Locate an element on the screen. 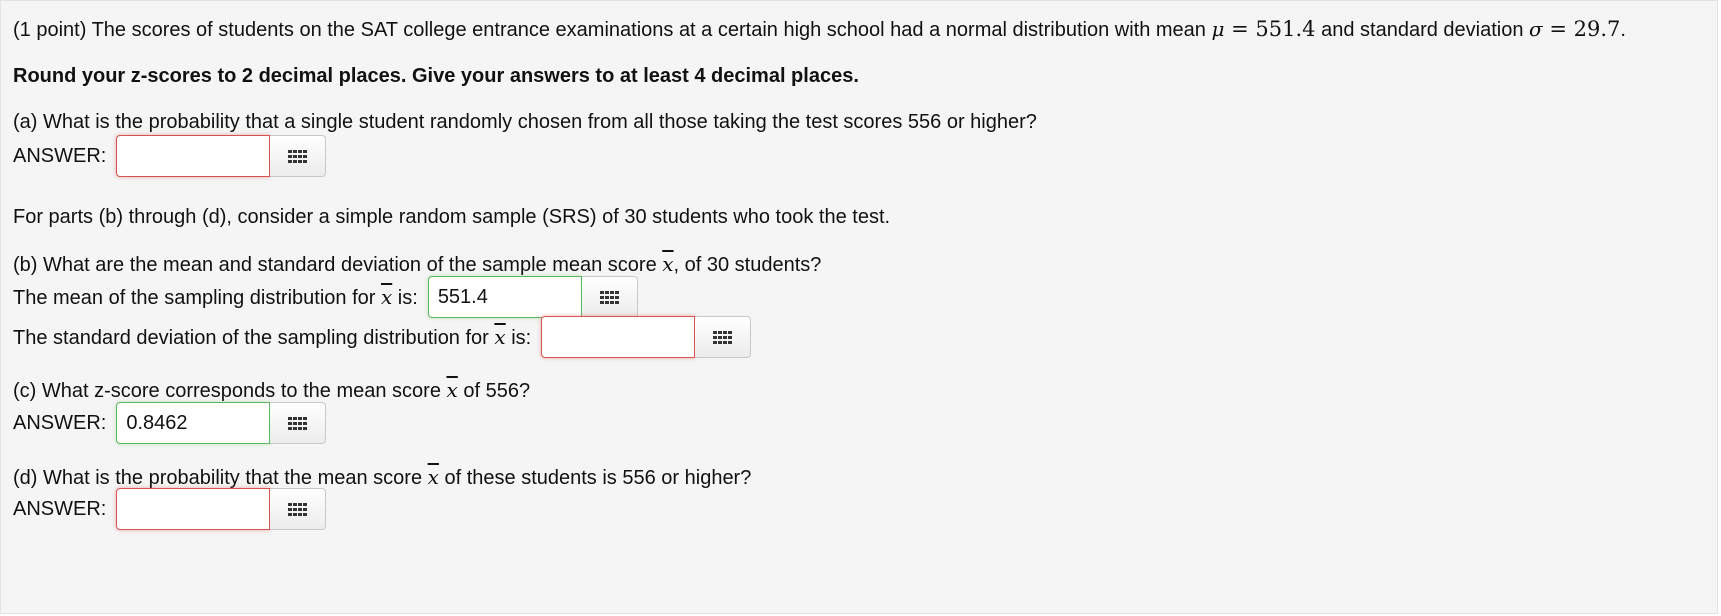 This screenshot has height=616, width=1721. mu-symbol: μ is located at coordinates (1218, 29).